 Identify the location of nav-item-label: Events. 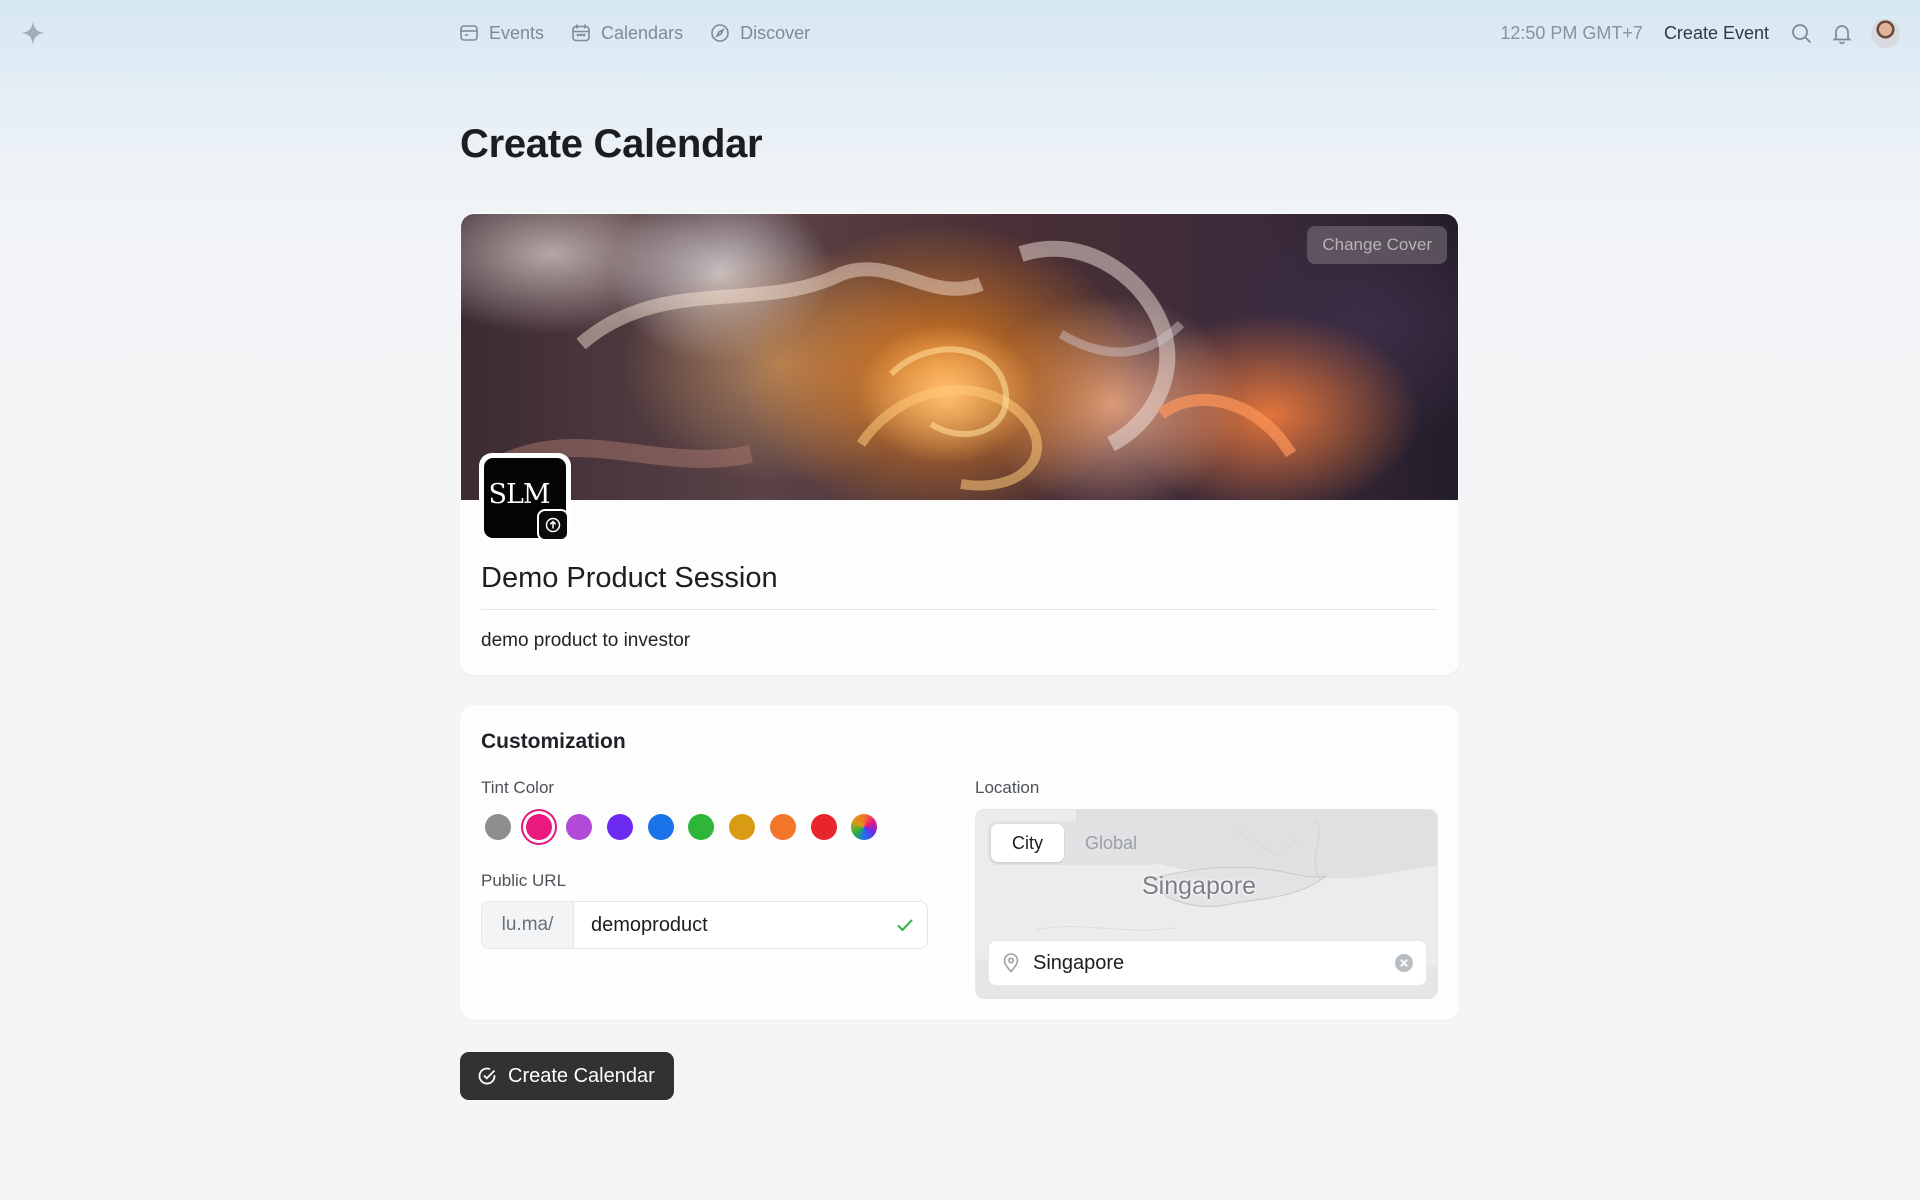
(517, 32).